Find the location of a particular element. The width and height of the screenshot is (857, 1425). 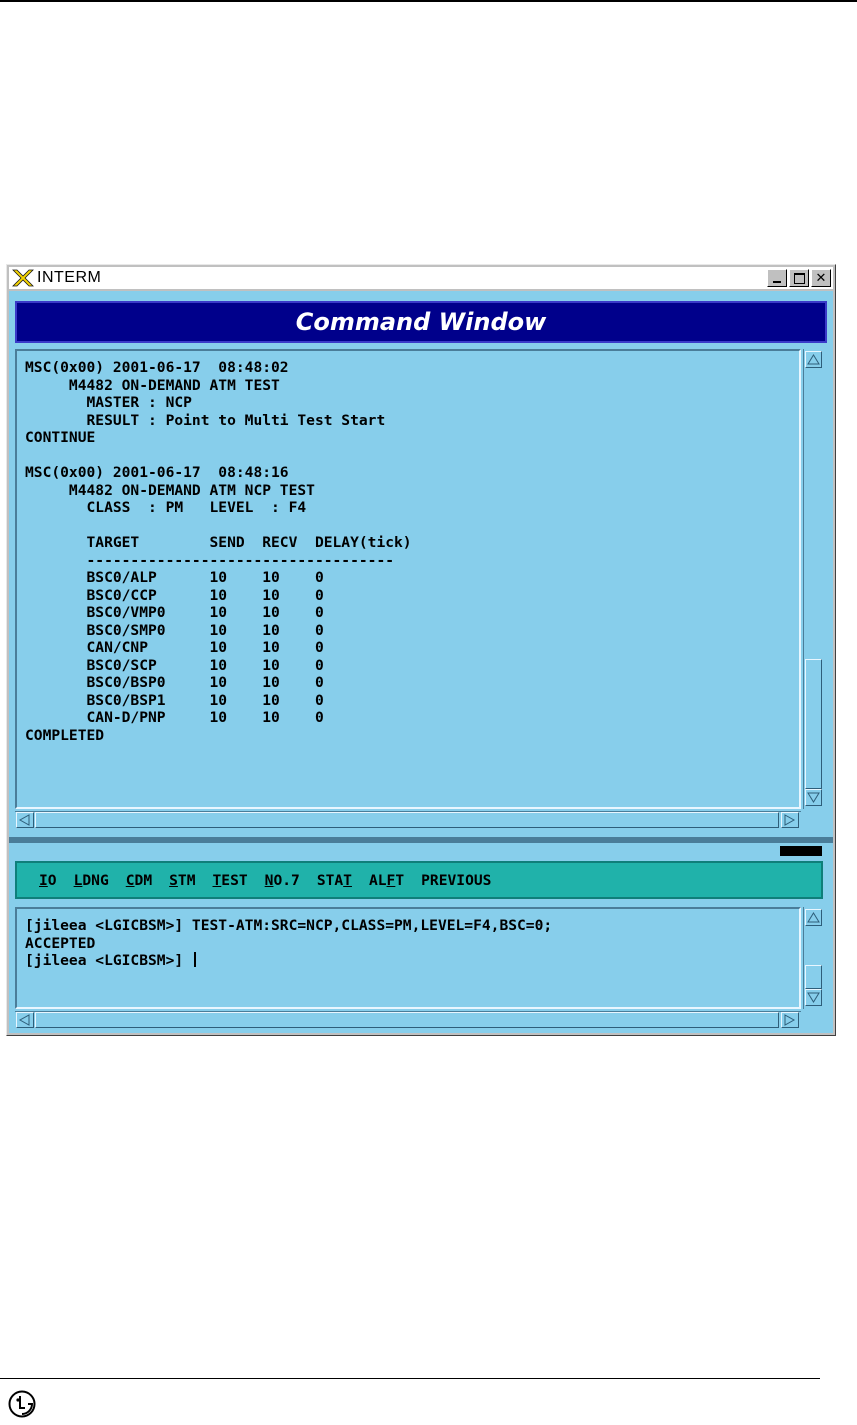

output-line: BSC0/SMP0 10 10 0 is located at coordinates (174, 630).